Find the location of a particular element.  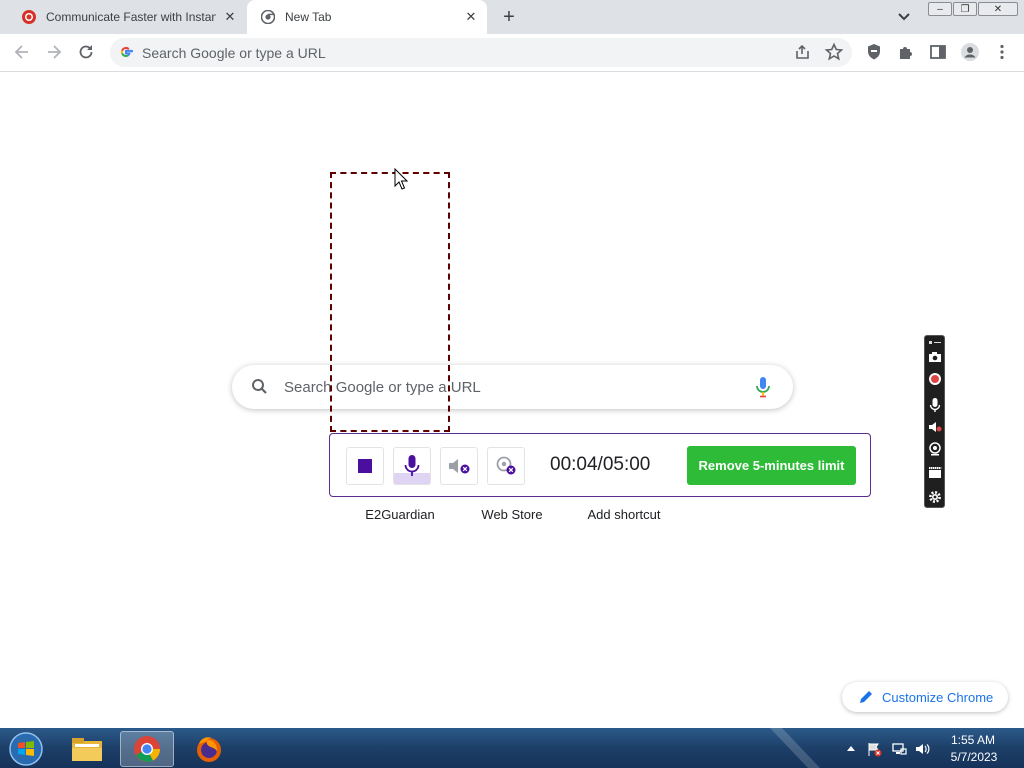

taskbar-firefox is located at coordinates (209, 749).